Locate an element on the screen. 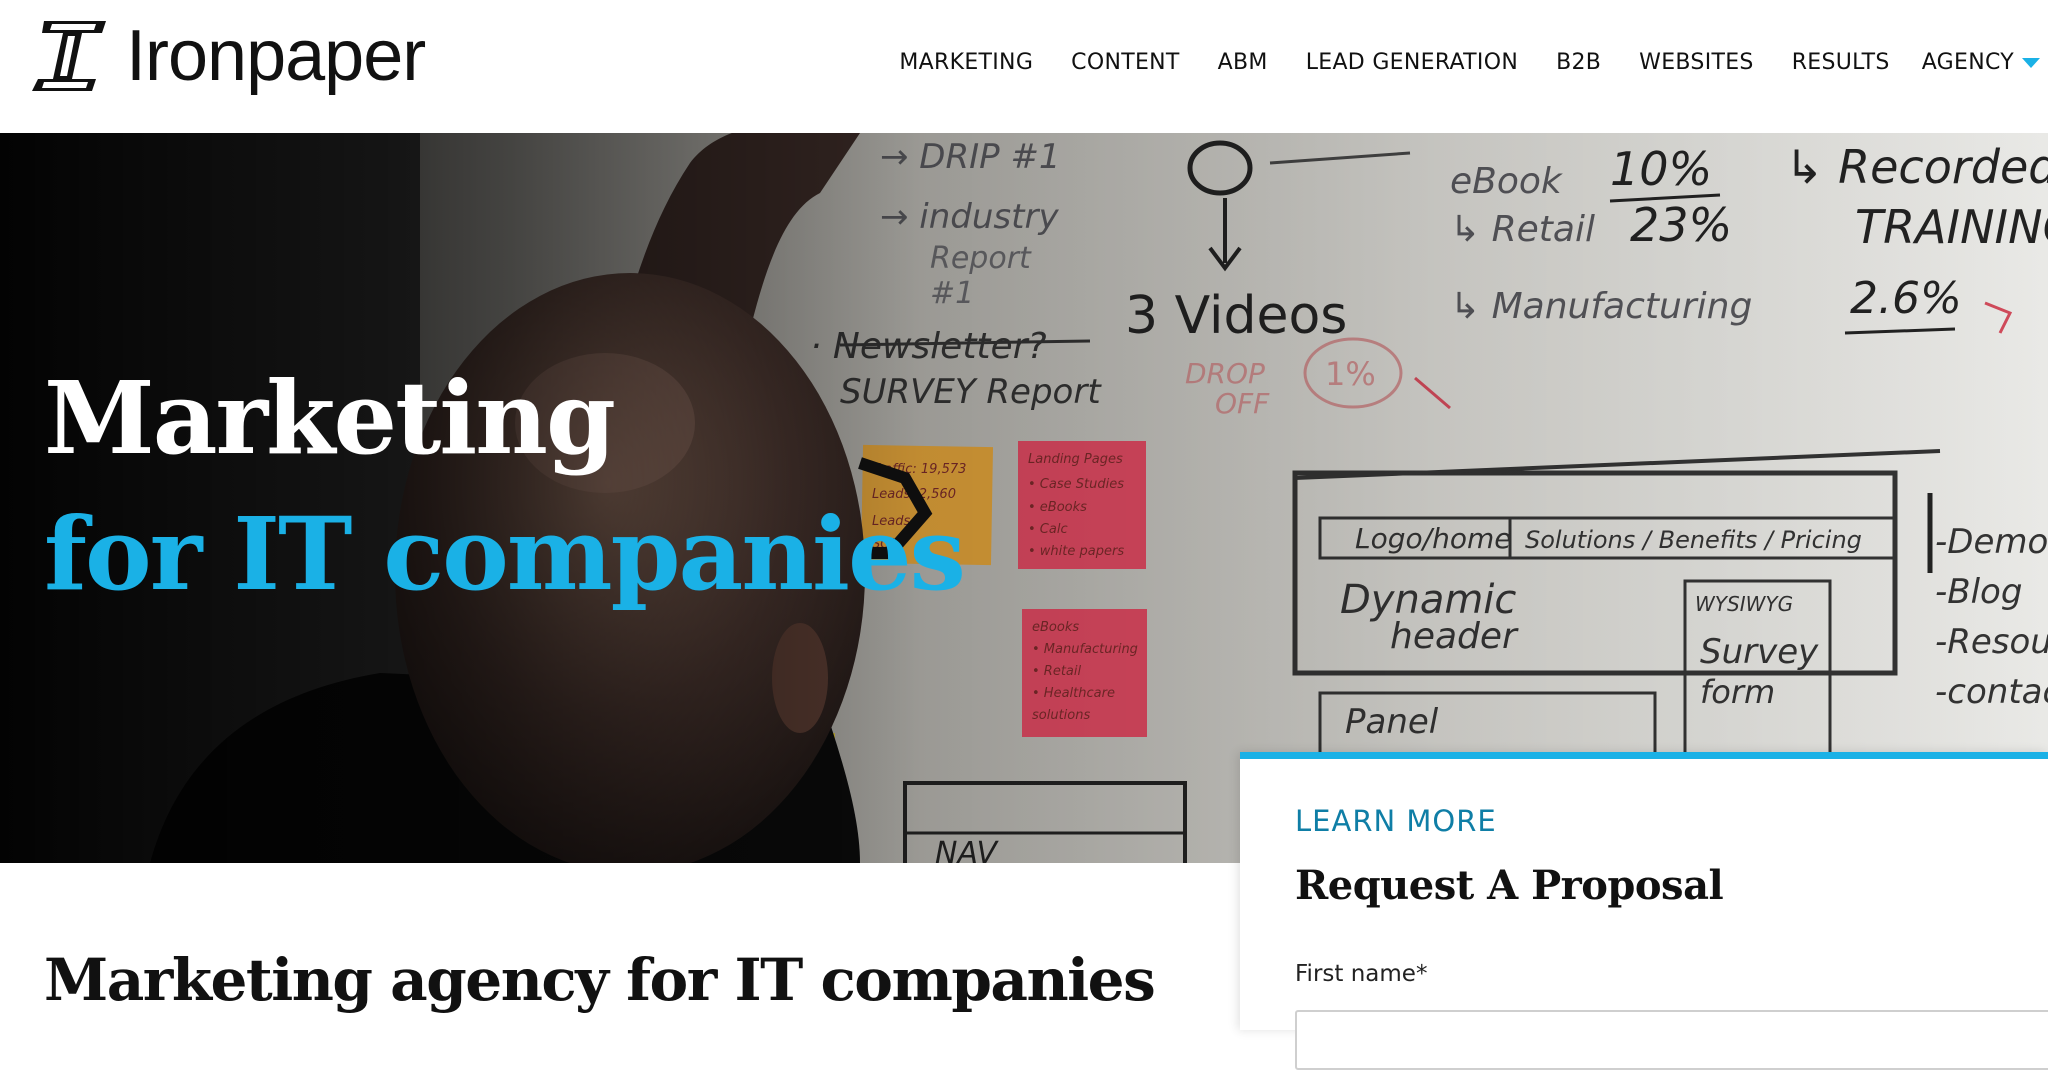  nav-item-results: RESULTS is located at coordinates (1841, 62).